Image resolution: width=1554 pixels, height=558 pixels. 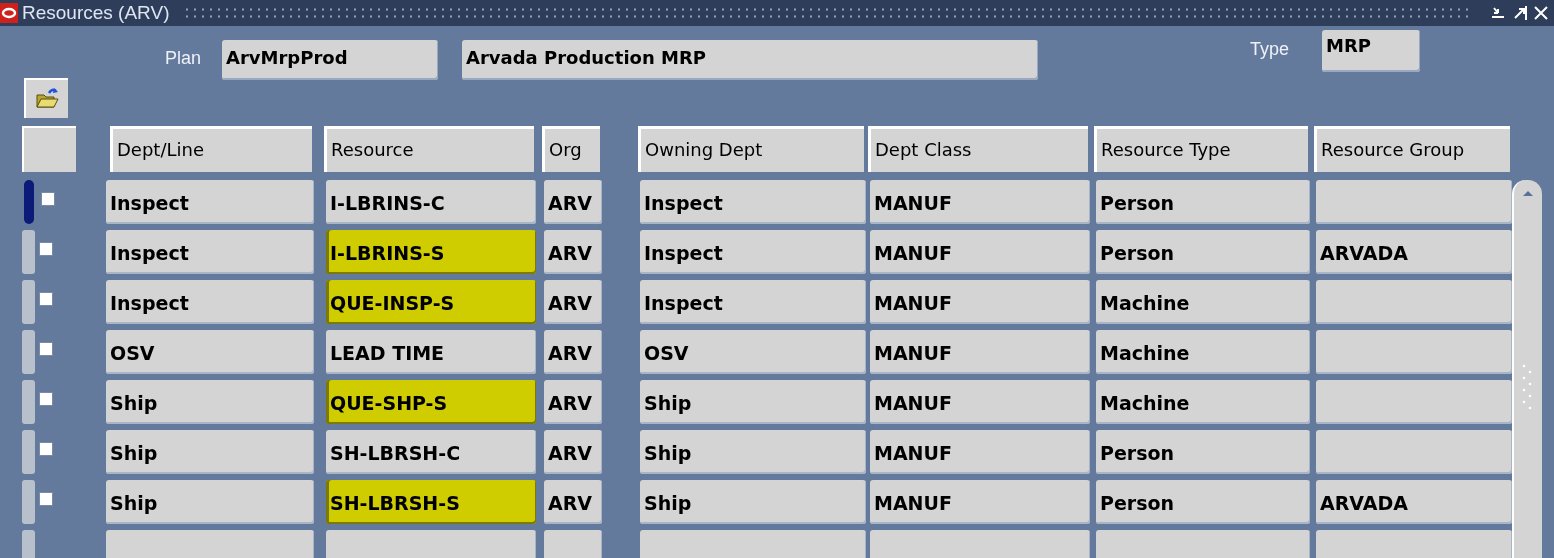 I want to click on table-cell: SH-LBRSH-S, so click(x=431, y=502).